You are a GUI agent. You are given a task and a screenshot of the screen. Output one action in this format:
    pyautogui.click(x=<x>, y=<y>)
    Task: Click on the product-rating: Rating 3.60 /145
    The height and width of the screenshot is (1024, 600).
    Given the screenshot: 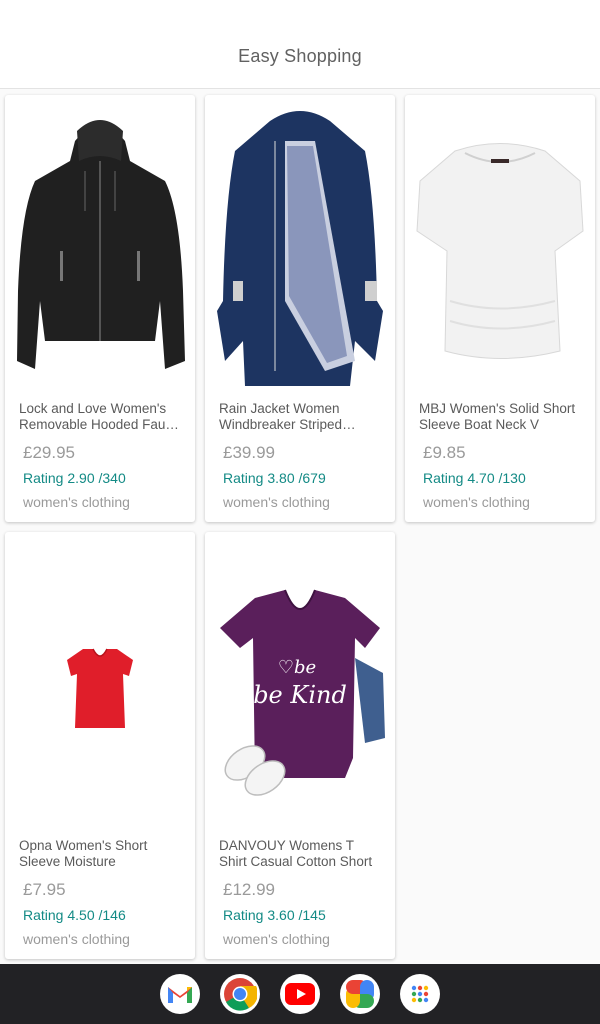 What is the action you would take?
    pyautogui.click(x=274, y=915)
    